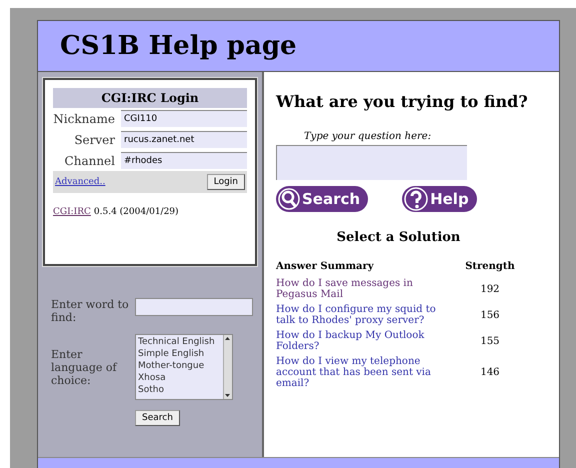  Describe the element at coordinates (84, 119) in the screenshot. I see `field-label: Nickname` at that location.